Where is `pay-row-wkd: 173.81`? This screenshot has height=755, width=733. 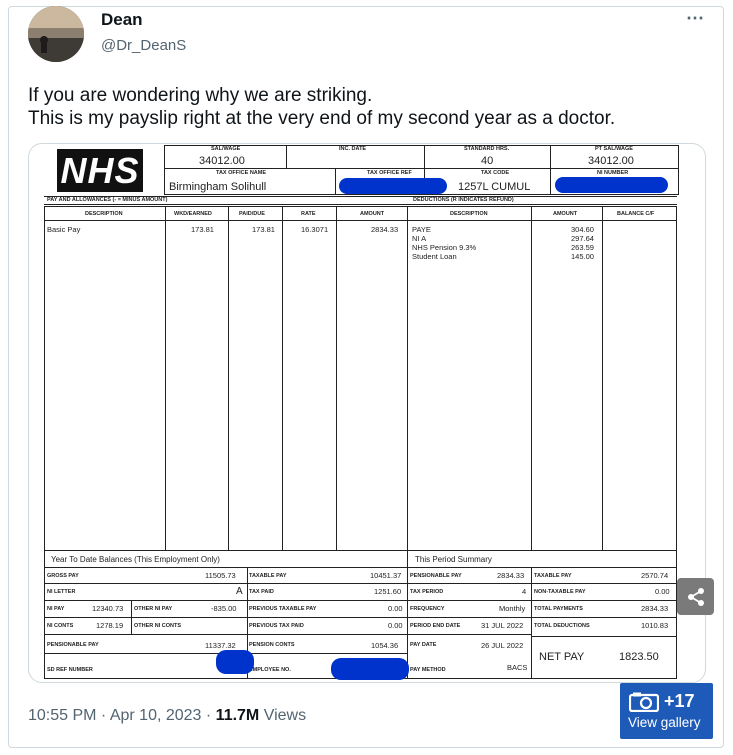
pay-row-wkd: 173.81 is located at coordinates (202, 229).